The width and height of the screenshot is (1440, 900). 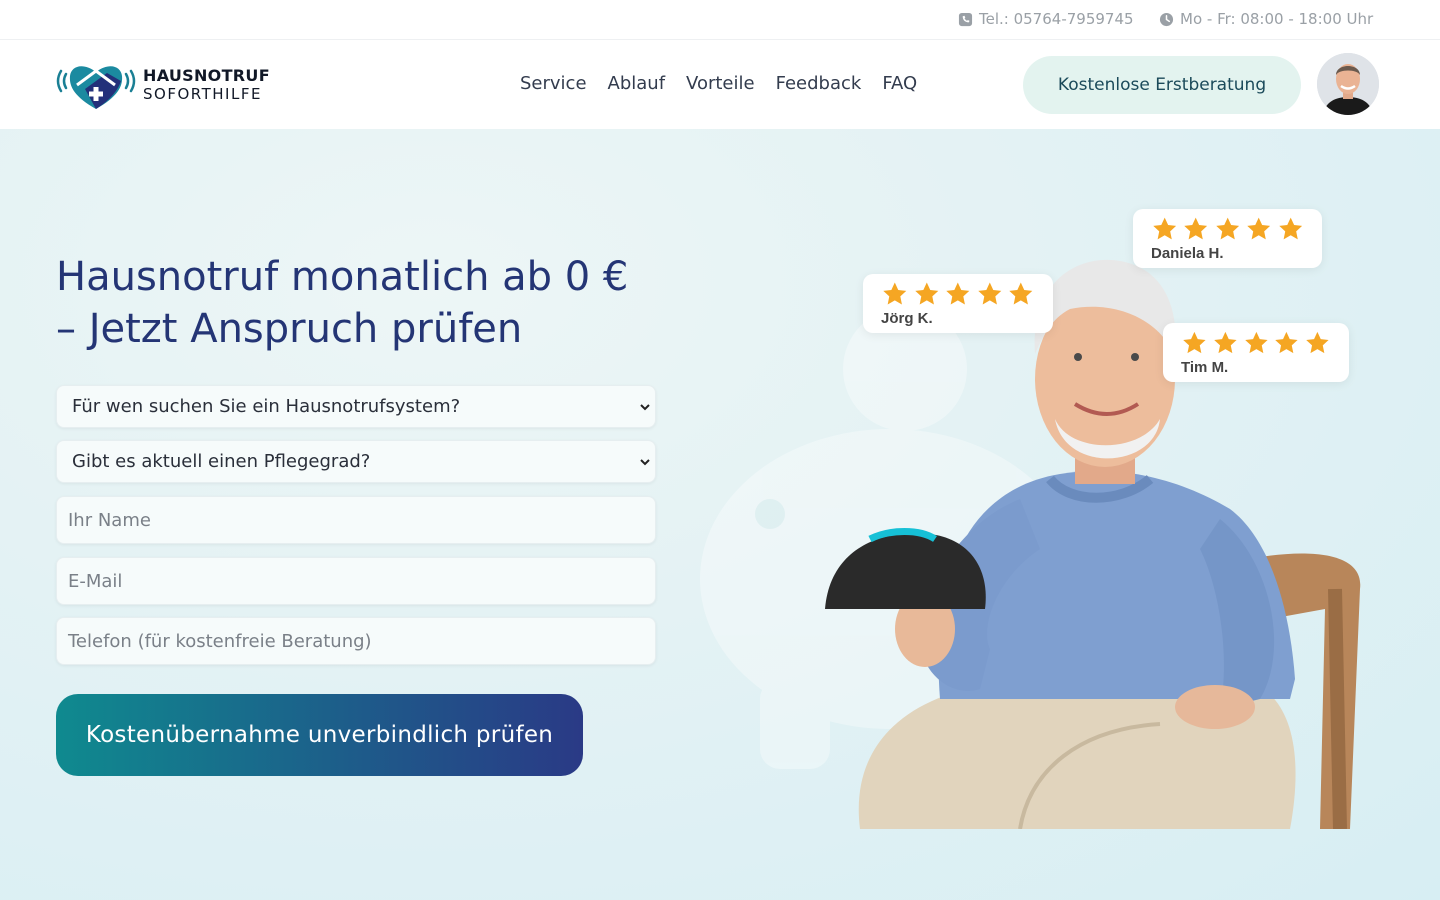 I want to click on advisor-avatar, so click(x=1348, y=84).